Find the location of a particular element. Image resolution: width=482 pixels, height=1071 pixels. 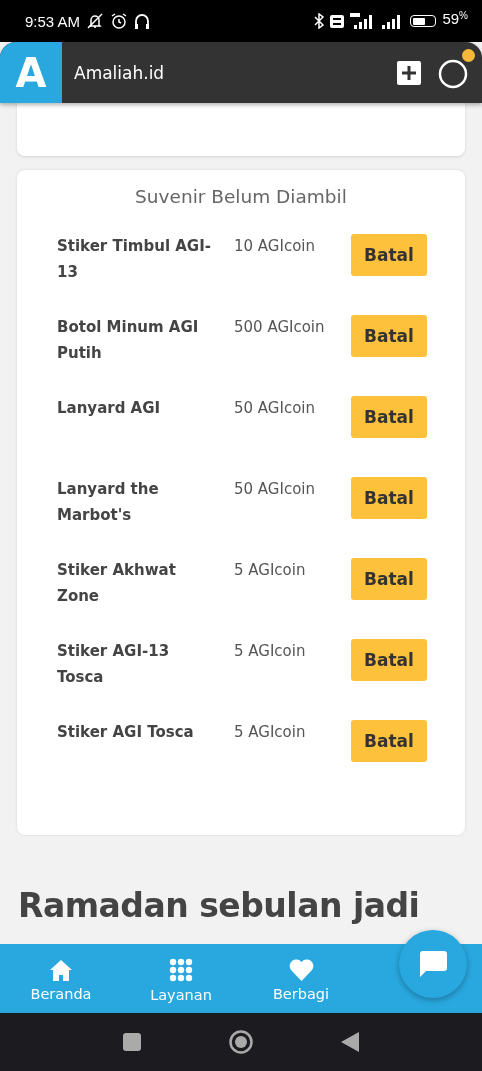

card-title: Suvenir Belum Diambil is located at coordinates (241, 196).